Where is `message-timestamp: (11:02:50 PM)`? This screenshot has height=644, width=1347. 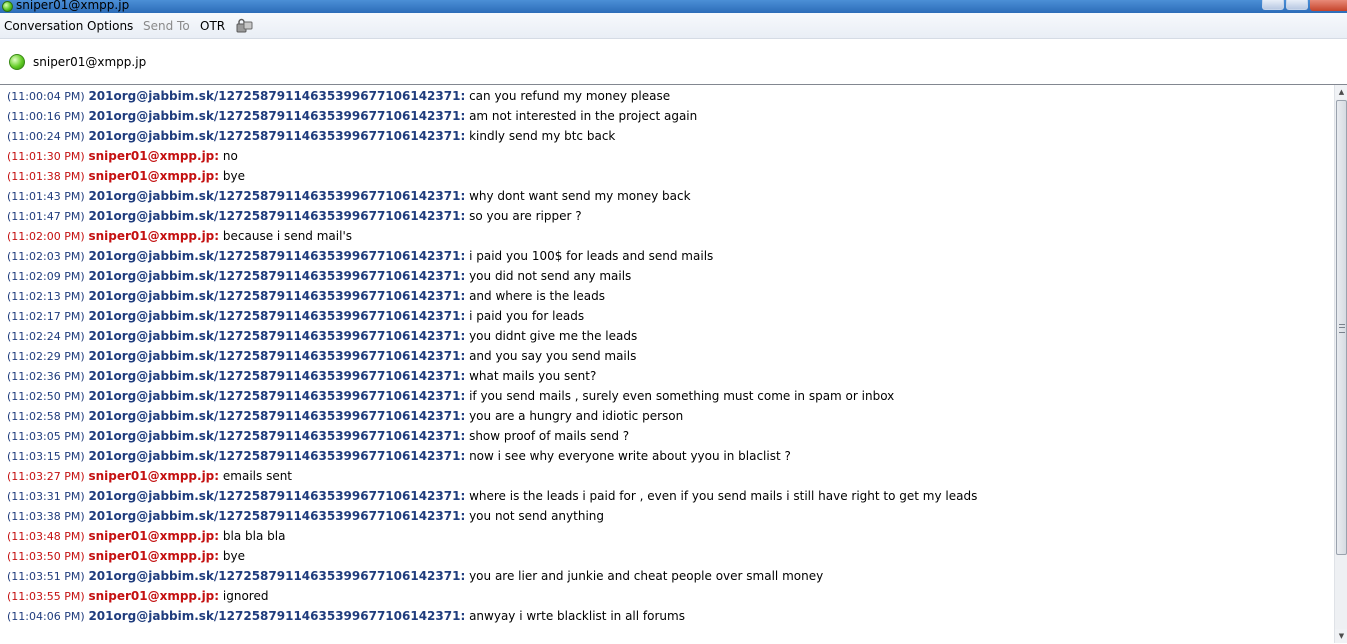
message-timestamp: (11:02:50 PM) is located at coordinates (46, 396).